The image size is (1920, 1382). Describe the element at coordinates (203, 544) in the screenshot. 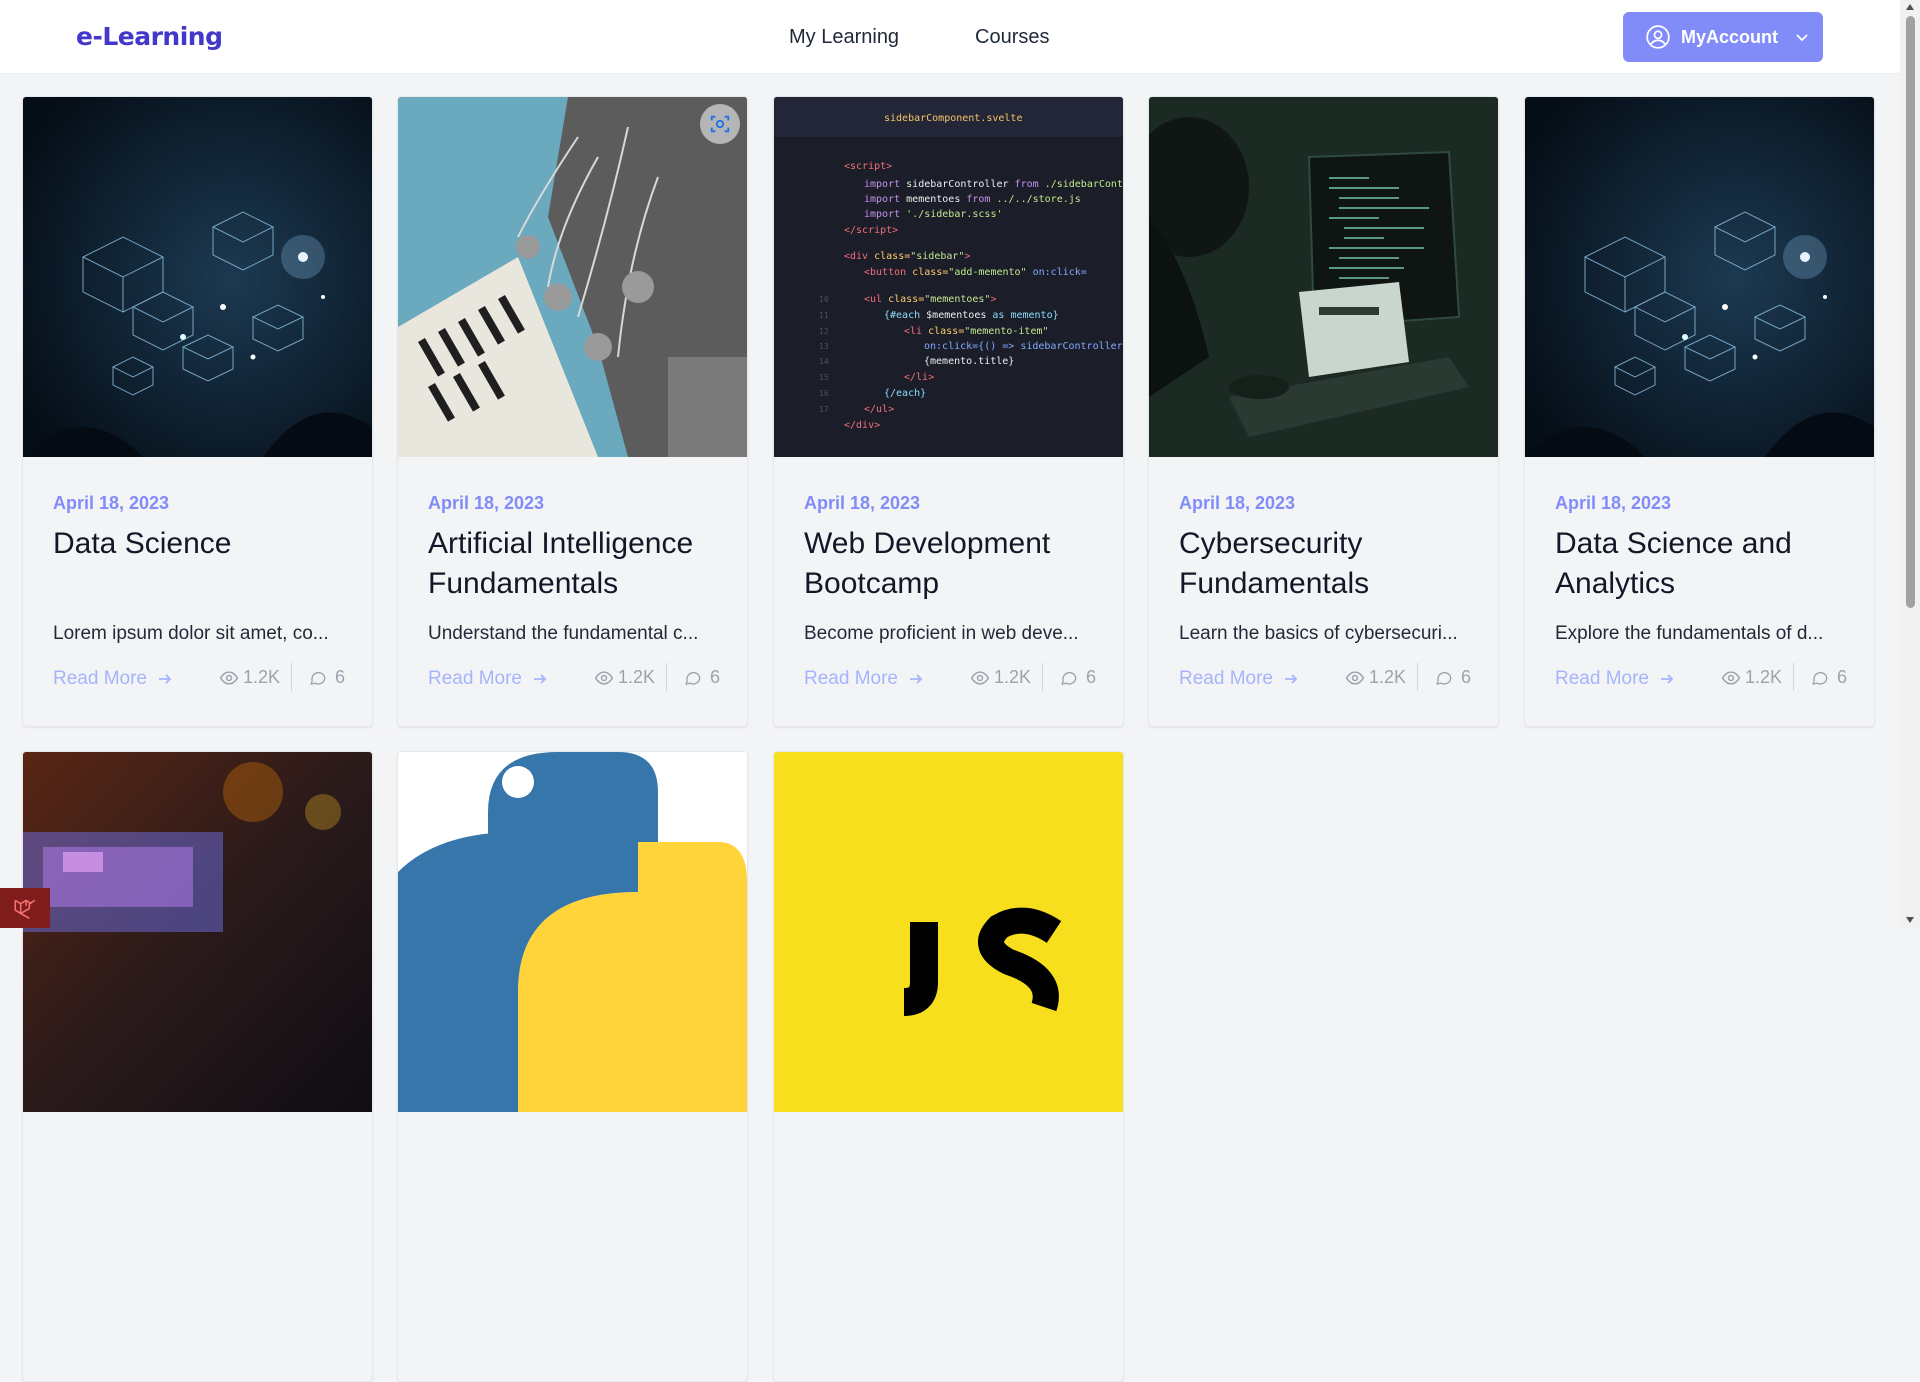

I see `course-title: Data Science` at that location.